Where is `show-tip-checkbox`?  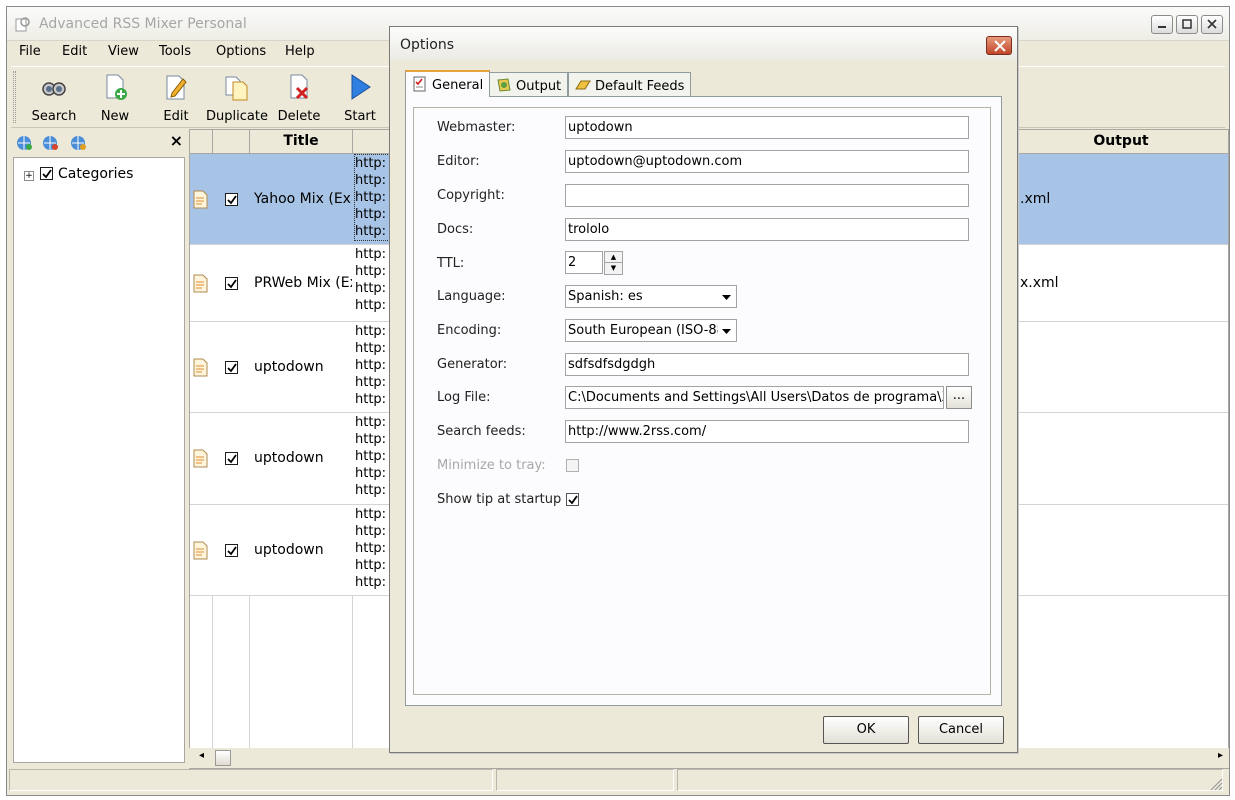 show-tip-checkbox is located at coordinates (572, 499).